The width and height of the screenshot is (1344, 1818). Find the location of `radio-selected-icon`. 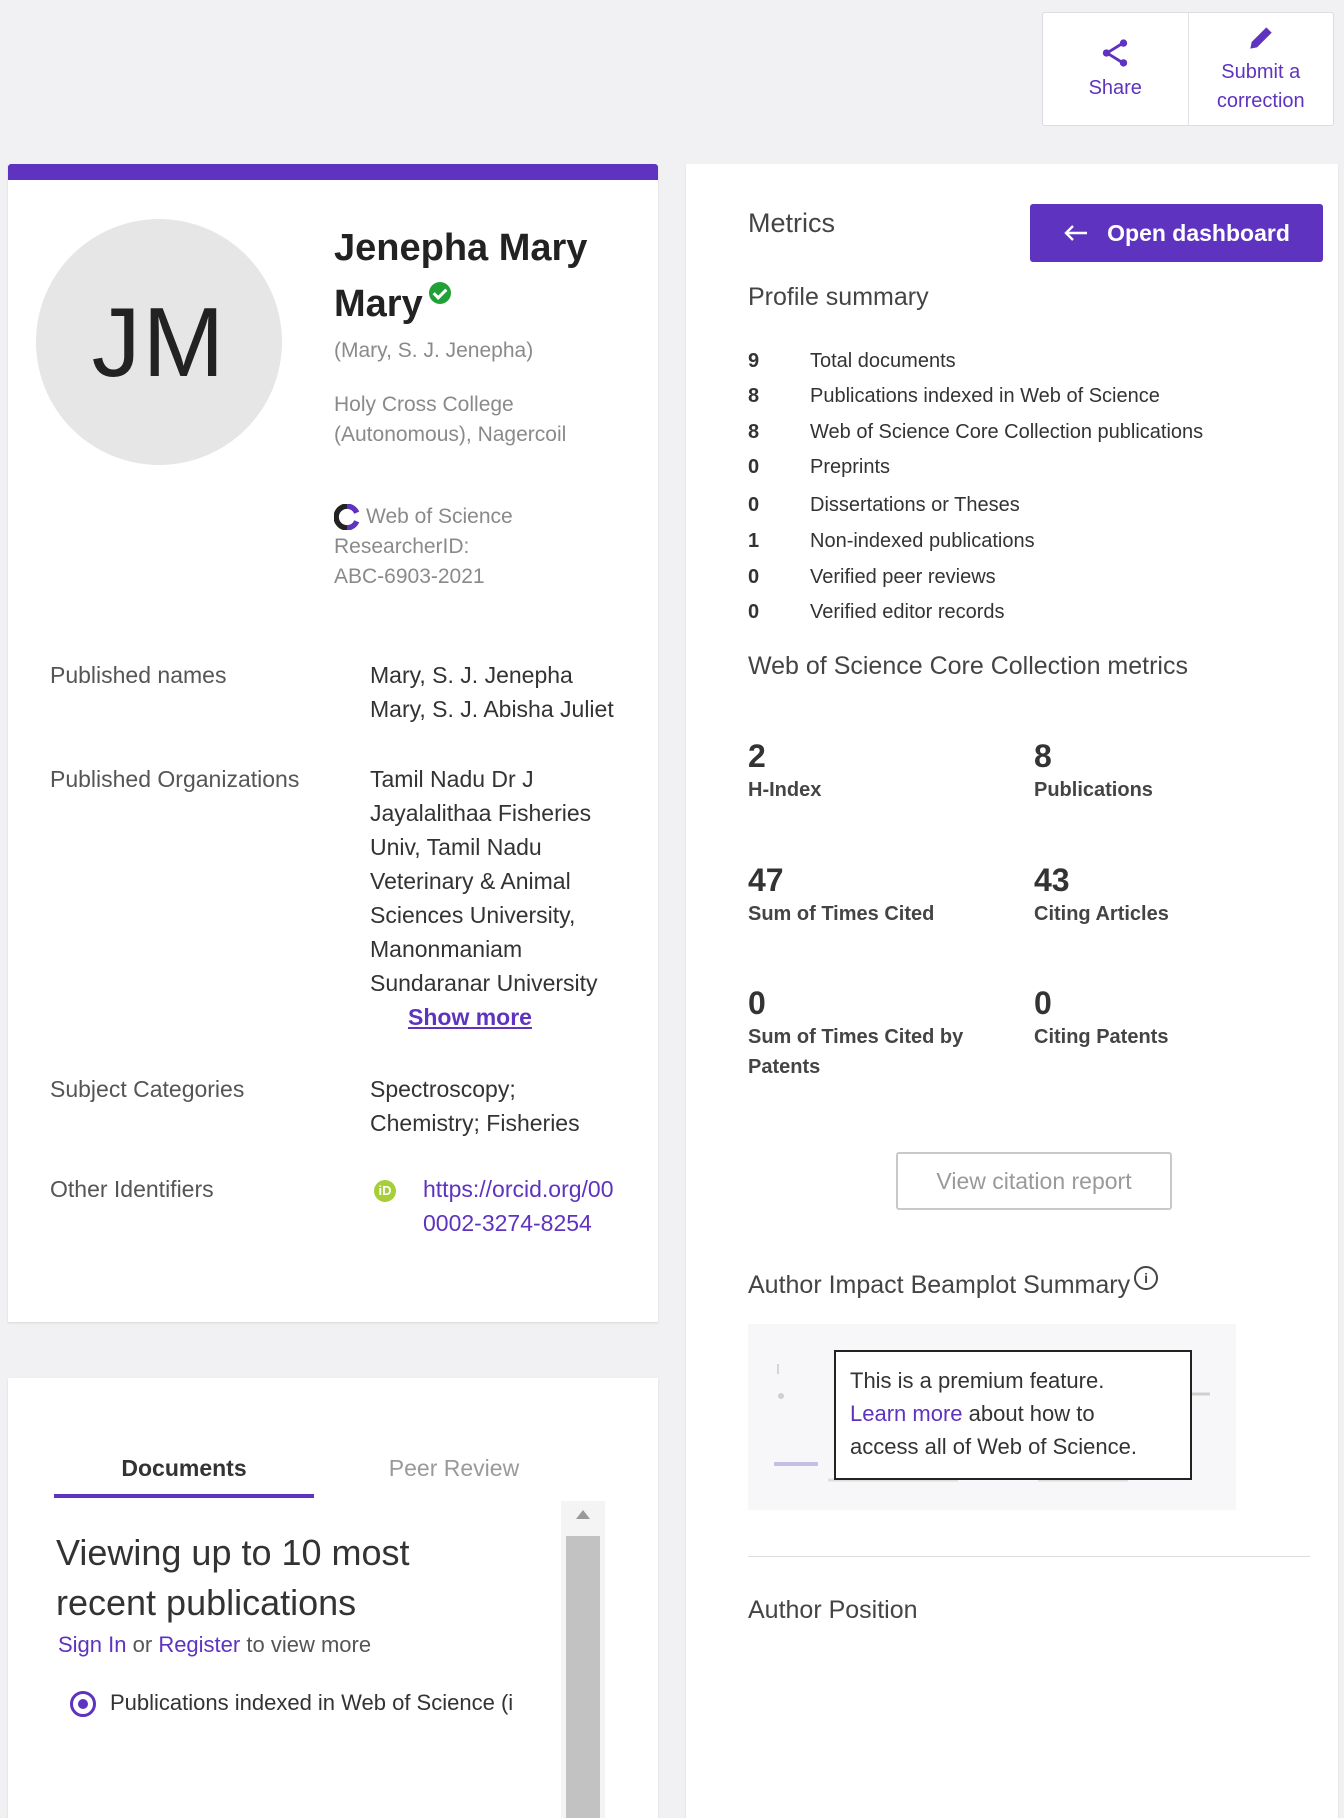

radio-selected-icon is located at coordinates (83, 1704).